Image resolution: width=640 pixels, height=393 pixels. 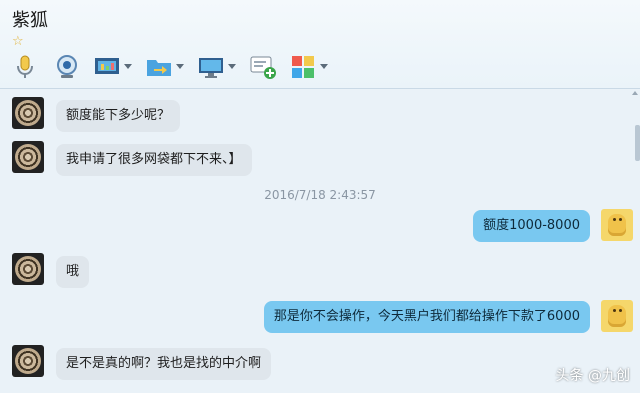 What do you see at coordinates (154, 160) in the screenshot?
I see `message-bubble: 我申请了很多网袋都下不来、】` at bounding box center [154, 160].